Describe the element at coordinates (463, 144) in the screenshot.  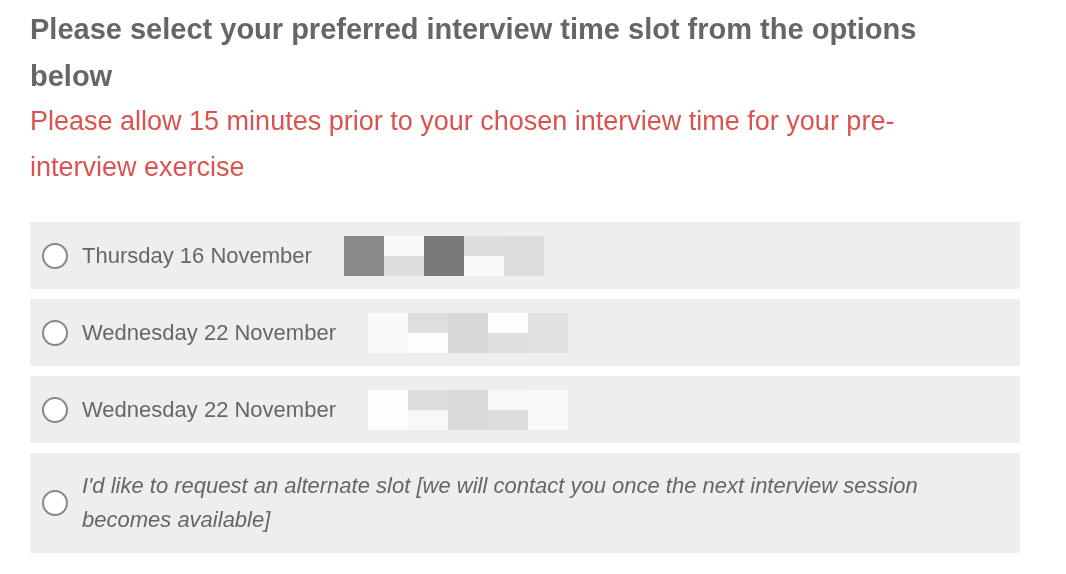
I see `exercise-note: Please allow 15 minutes prior to your chosen interview time for your pre-interview exercise` at that location.